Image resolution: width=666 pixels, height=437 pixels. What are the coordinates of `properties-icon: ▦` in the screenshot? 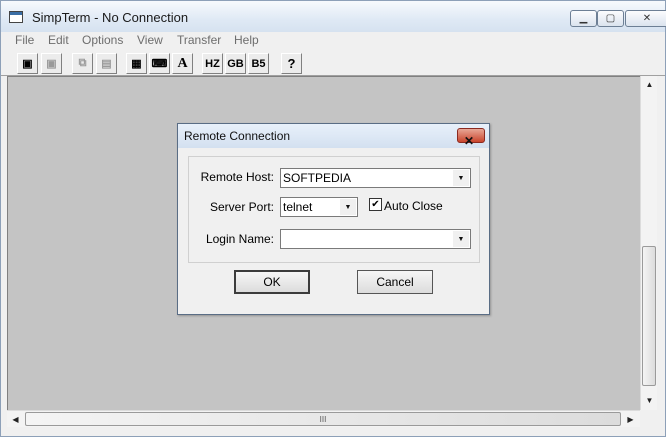 It's located at (136, 64).